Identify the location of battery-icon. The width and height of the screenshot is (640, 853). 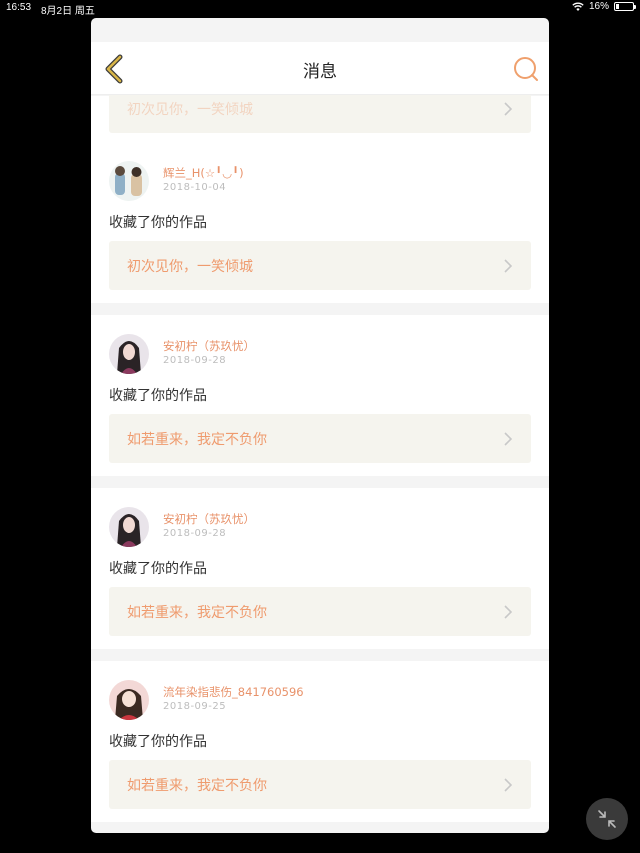
(625, 6).